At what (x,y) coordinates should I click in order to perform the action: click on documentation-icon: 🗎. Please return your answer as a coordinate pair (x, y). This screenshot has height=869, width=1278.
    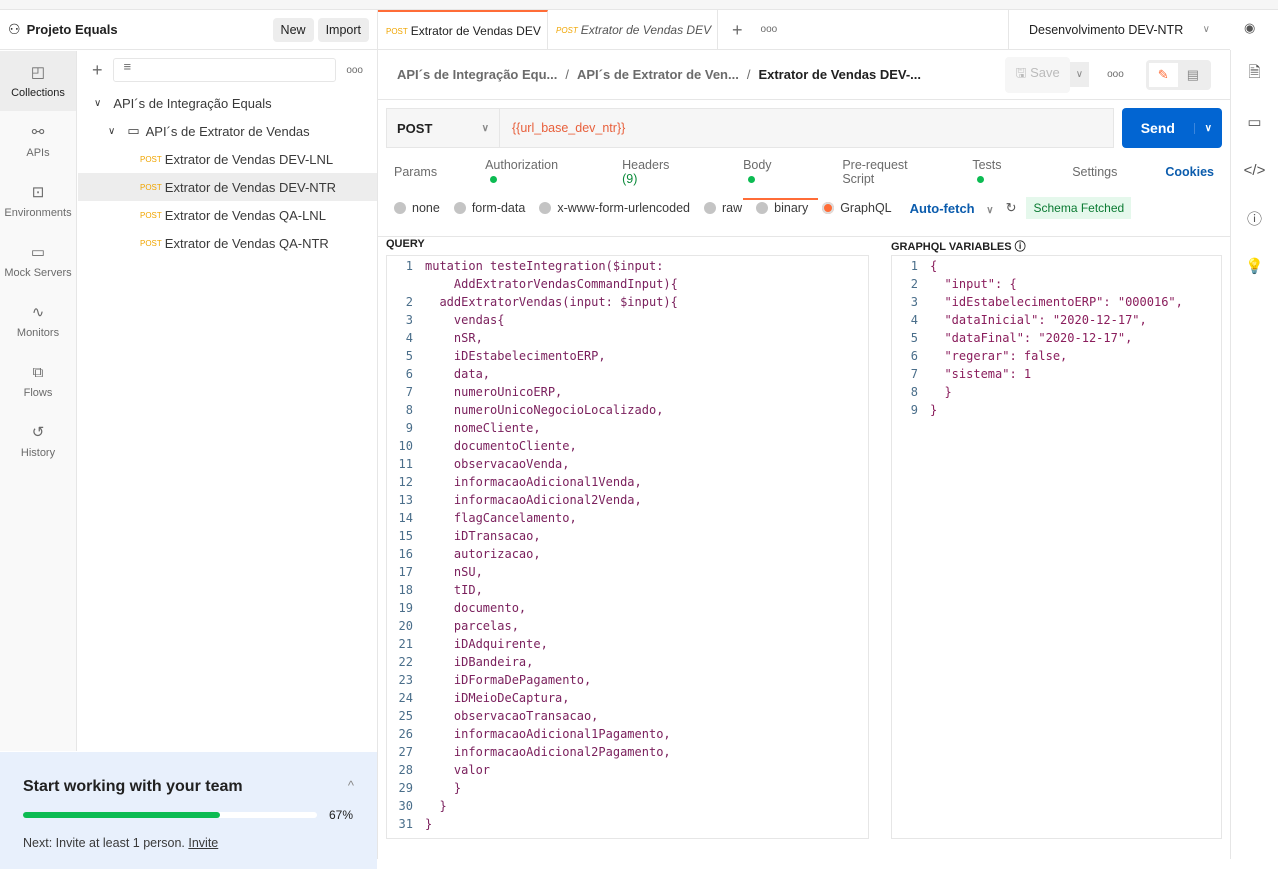
    Looking at the image, I should click on (1254, 74).